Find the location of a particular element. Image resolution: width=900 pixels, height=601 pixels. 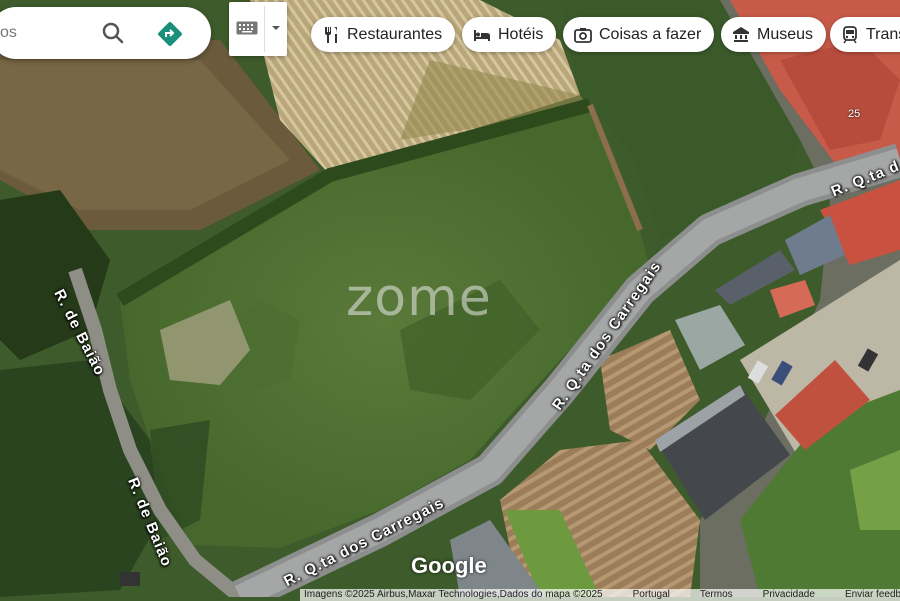

transit-icon is located at coordinates (850, 34).